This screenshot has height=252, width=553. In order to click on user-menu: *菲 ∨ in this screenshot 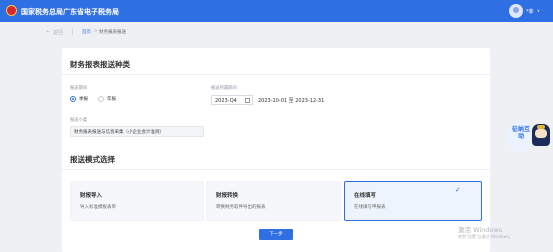, I will do `click(529, 11)`.